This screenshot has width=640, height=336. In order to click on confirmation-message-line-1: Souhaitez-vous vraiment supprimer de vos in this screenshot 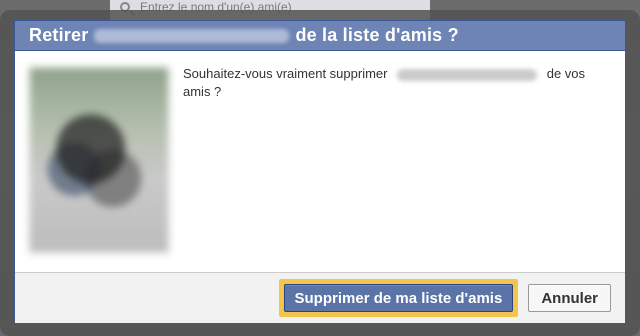, I will do `click(397, 74)`.